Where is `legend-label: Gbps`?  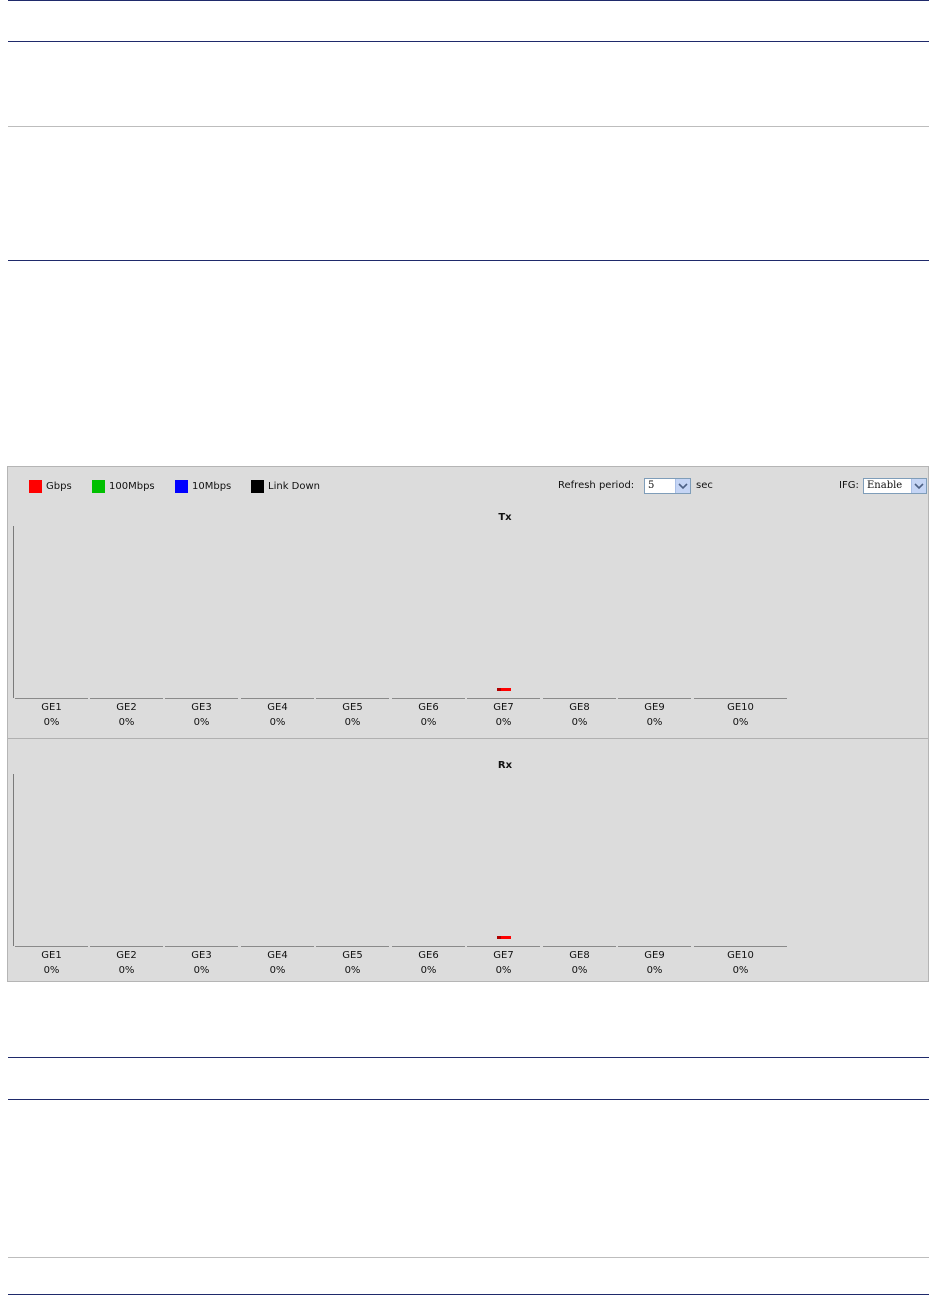 legend-label: Gbps is located at coordinates (59, 486).